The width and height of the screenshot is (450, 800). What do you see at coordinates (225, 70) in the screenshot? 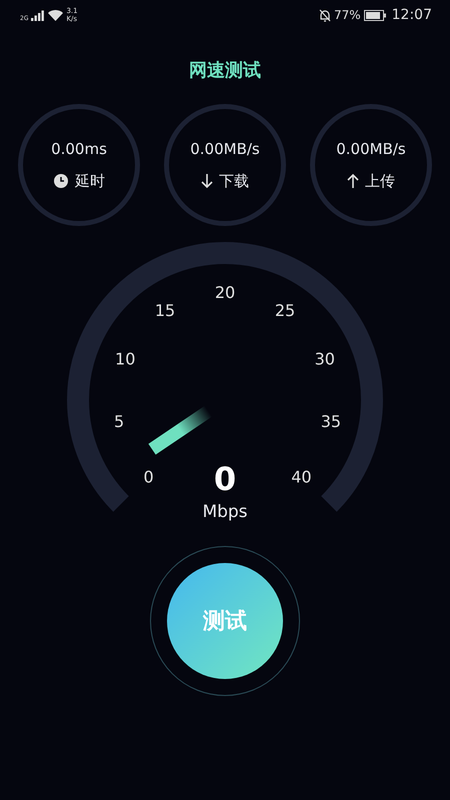
I see `page-title: 网速测试` at bounding box center [225, 70].